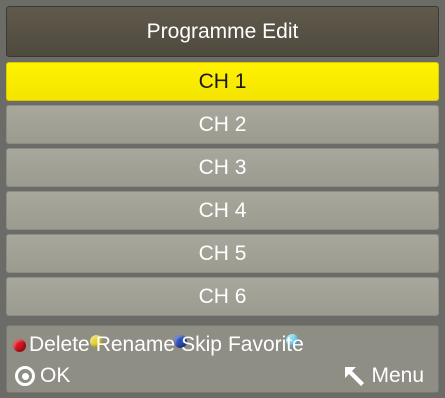 Image resolution: width=445 pixels, height=398 pixels. Describe the element at coordinates (397, 375) in the screenshot. I see `menu-label: Menu` at that location.